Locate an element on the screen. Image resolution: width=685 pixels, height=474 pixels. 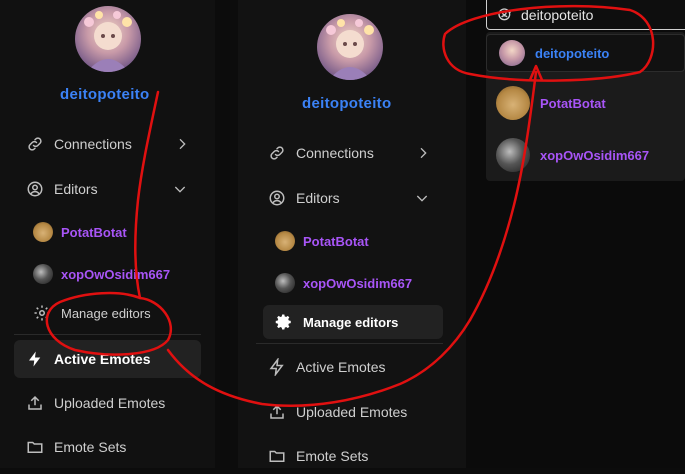
search-result-item: xopOwOsidim667 is located at coordinates (585, 155).